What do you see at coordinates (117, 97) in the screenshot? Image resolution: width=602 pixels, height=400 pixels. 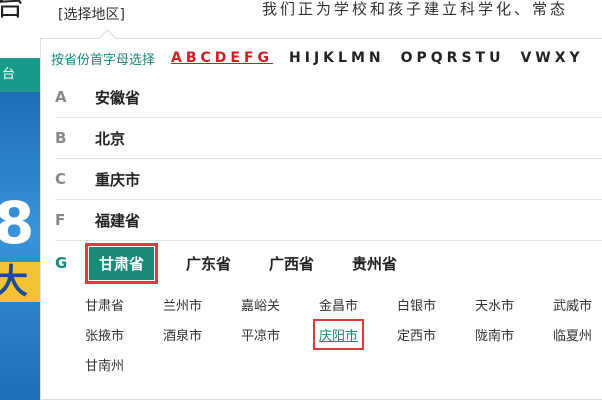 I see `province-anhui: 安徽省` at bounding box center [117, 97].